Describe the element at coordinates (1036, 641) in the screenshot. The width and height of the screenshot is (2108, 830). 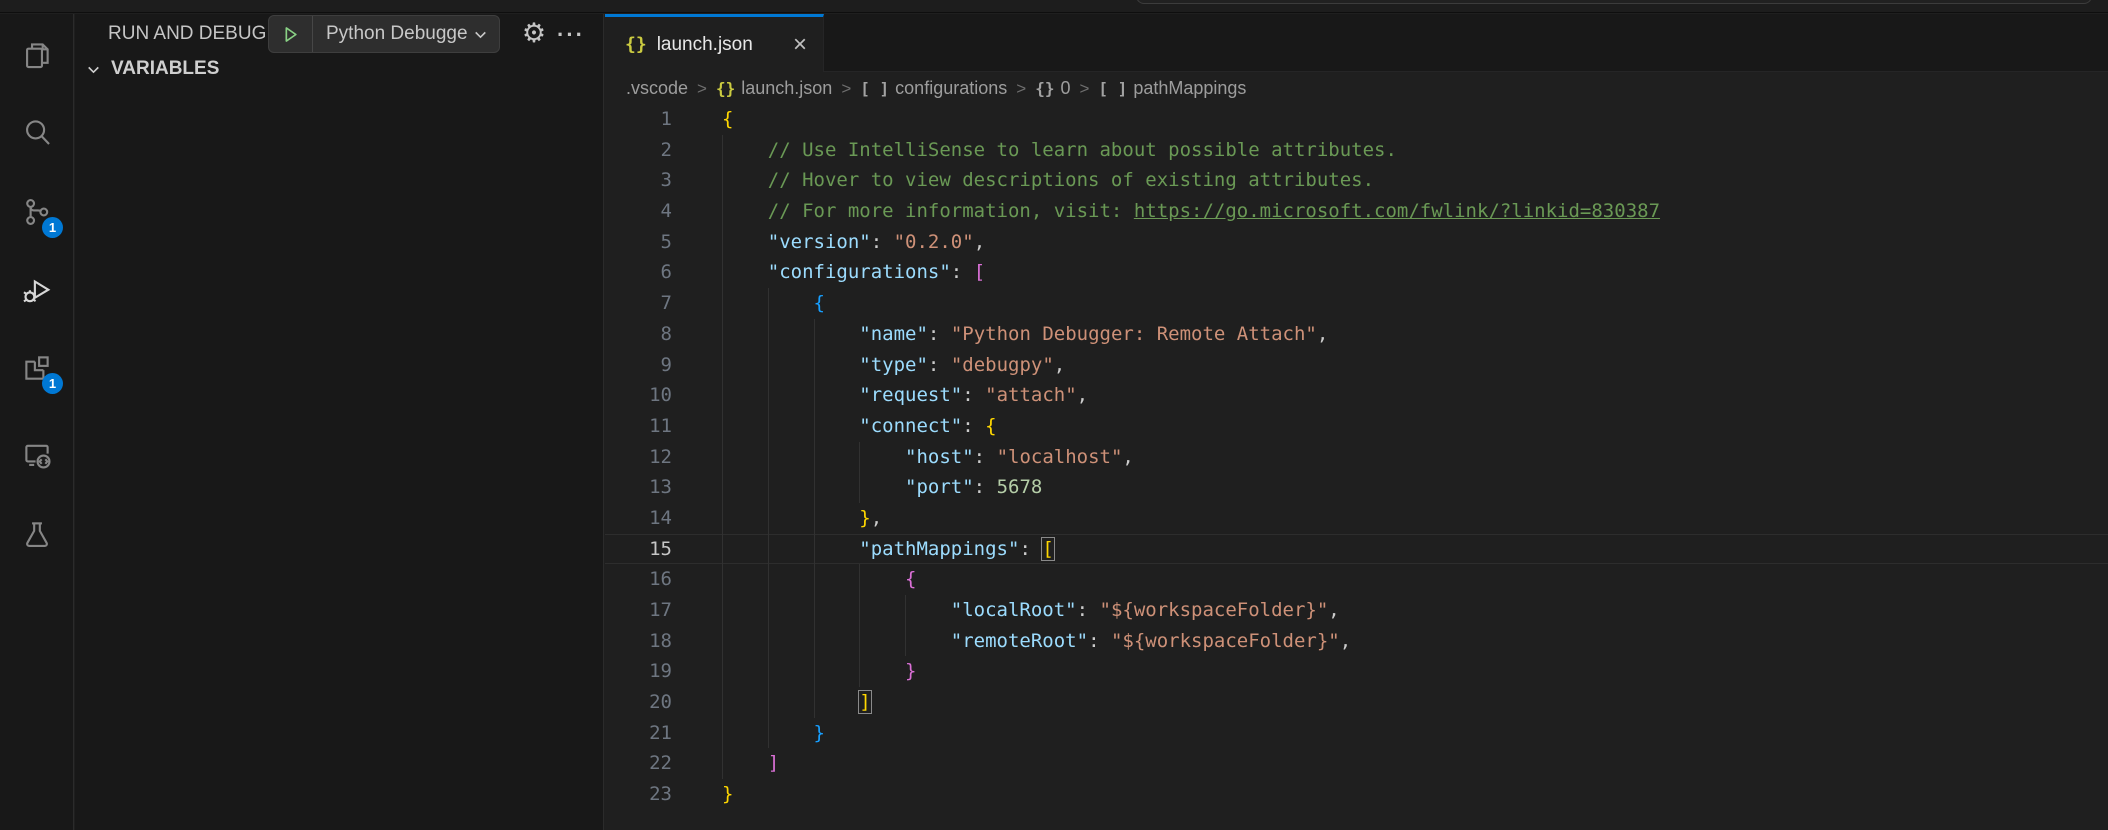
I see `line-content: "remoteRoot": "${workspaceFolder}",` at that location.